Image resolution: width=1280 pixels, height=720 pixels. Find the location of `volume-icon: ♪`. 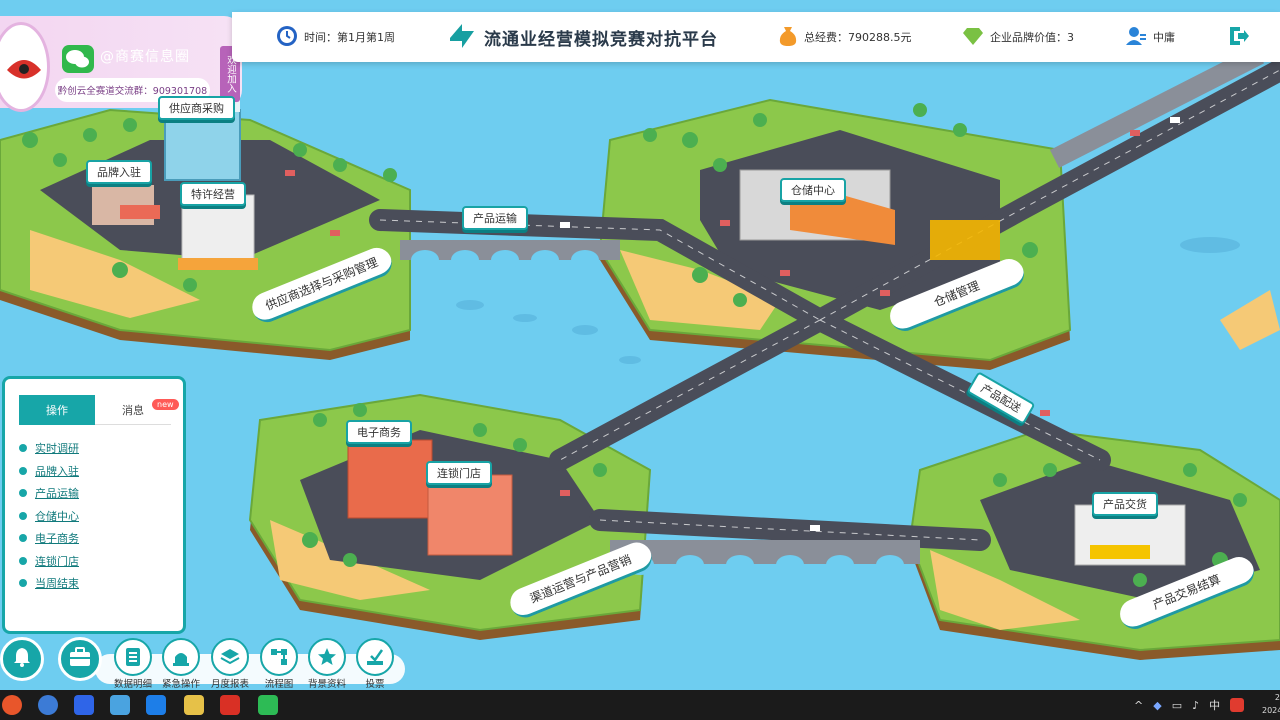

volume-icon: ♪ is located at coordinates (1195, 705).